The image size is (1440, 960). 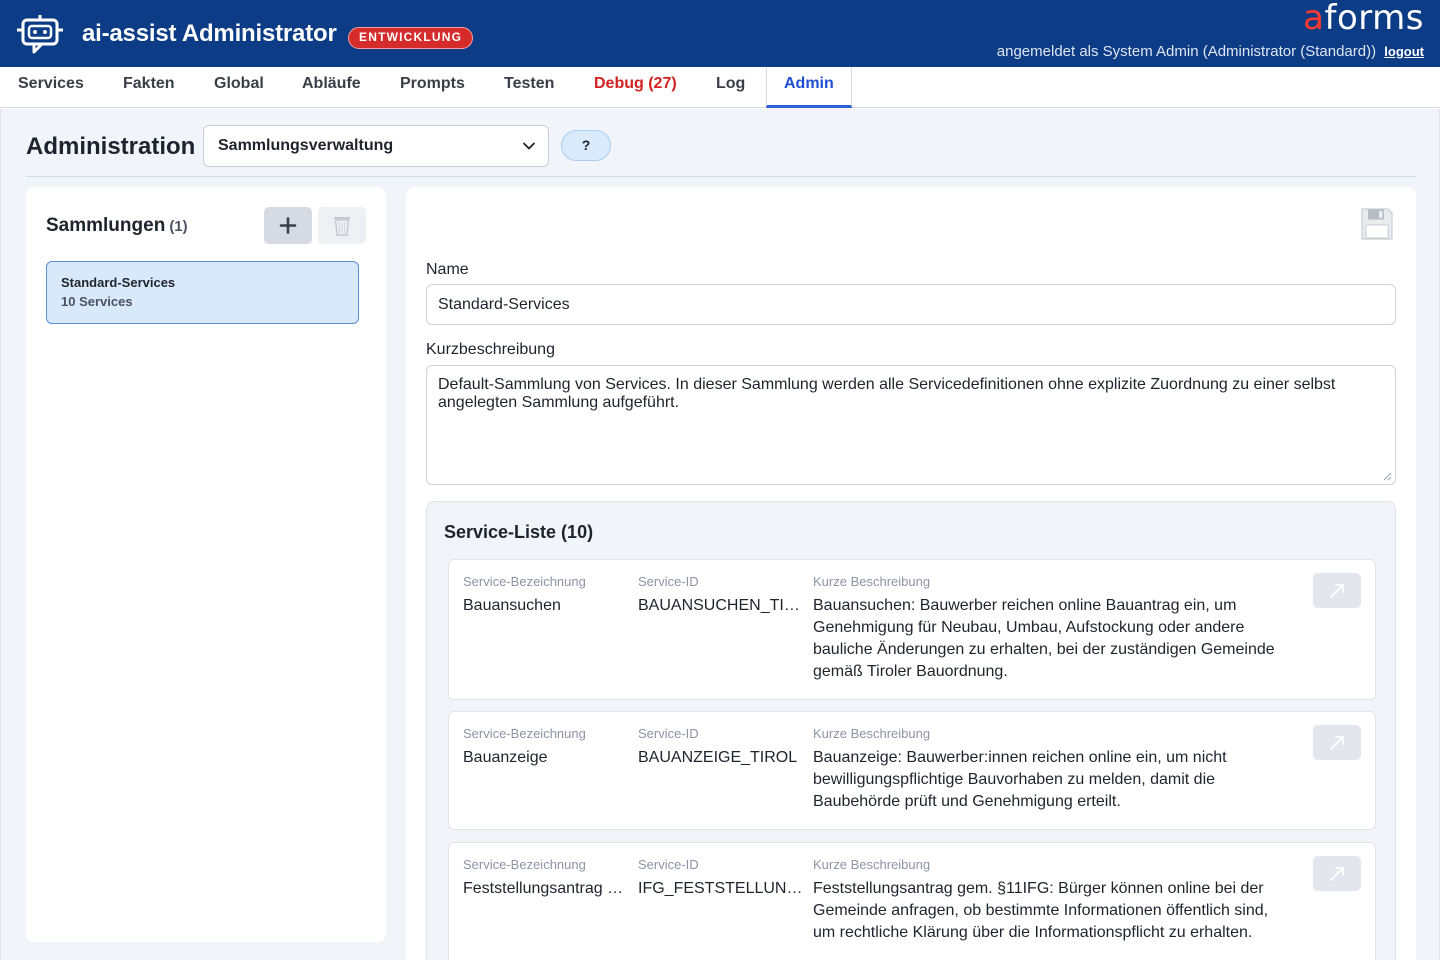 What do you see at coordinates (911, 304) in the screenshot?
I see `name-input: Standard-Services` at bounding box center [911, 304].